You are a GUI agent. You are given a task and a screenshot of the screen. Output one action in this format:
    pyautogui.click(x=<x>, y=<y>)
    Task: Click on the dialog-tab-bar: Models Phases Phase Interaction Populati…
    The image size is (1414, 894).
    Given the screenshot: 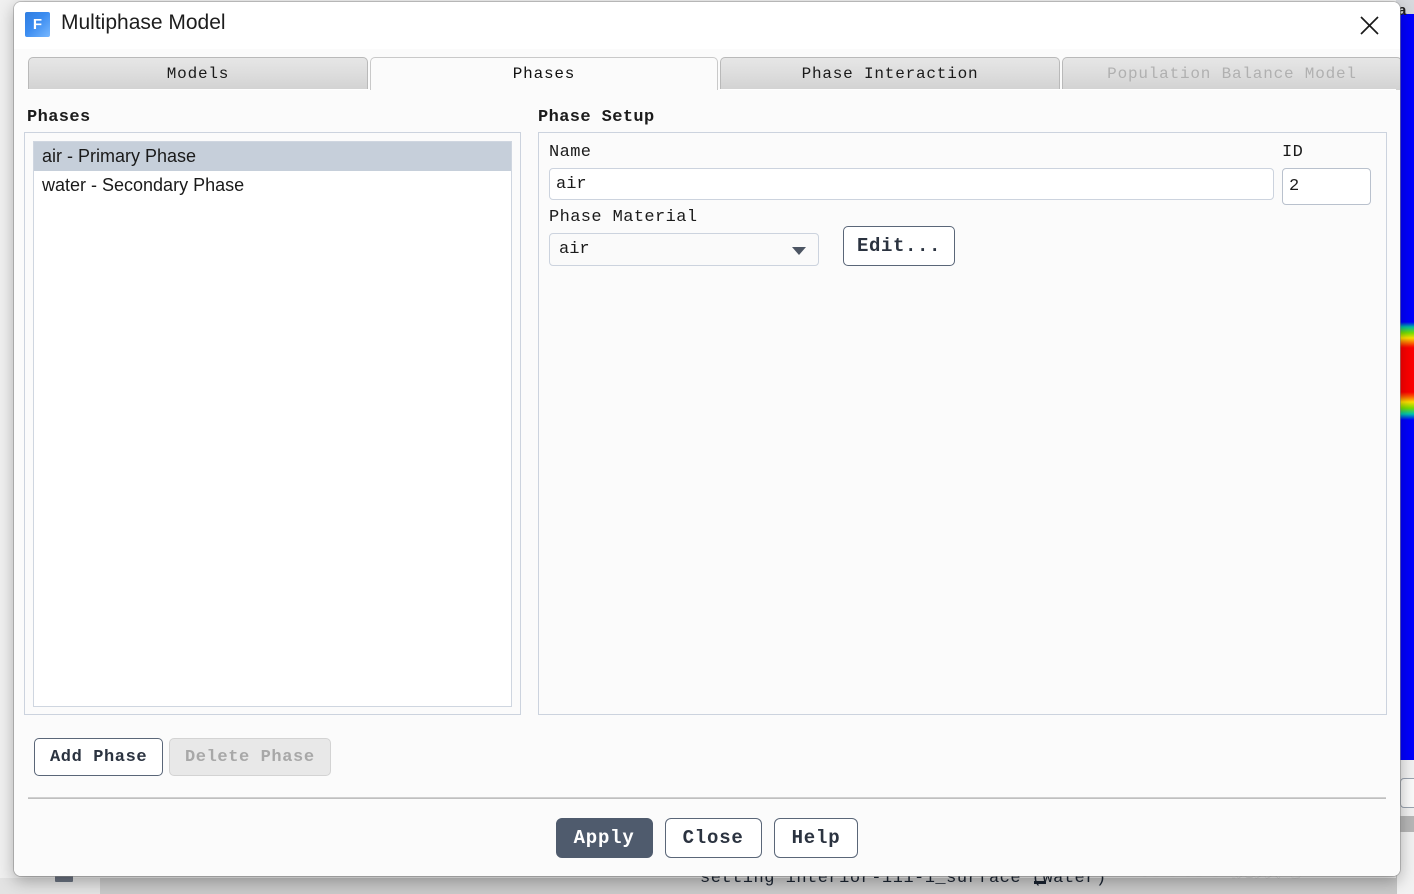 What is the action you would take?
    pyautogui.click(x=714, y=73)
    